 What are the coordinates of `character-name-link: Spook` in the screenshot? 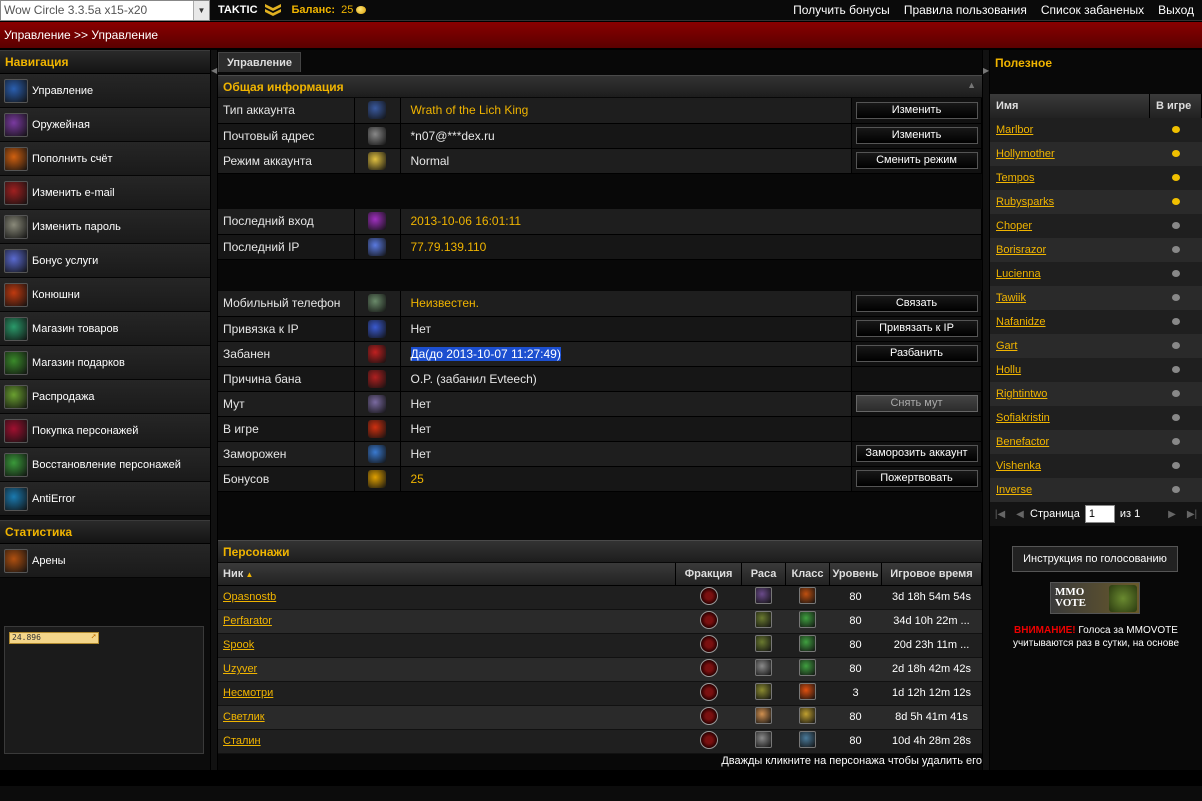 It's located at (238, 645).